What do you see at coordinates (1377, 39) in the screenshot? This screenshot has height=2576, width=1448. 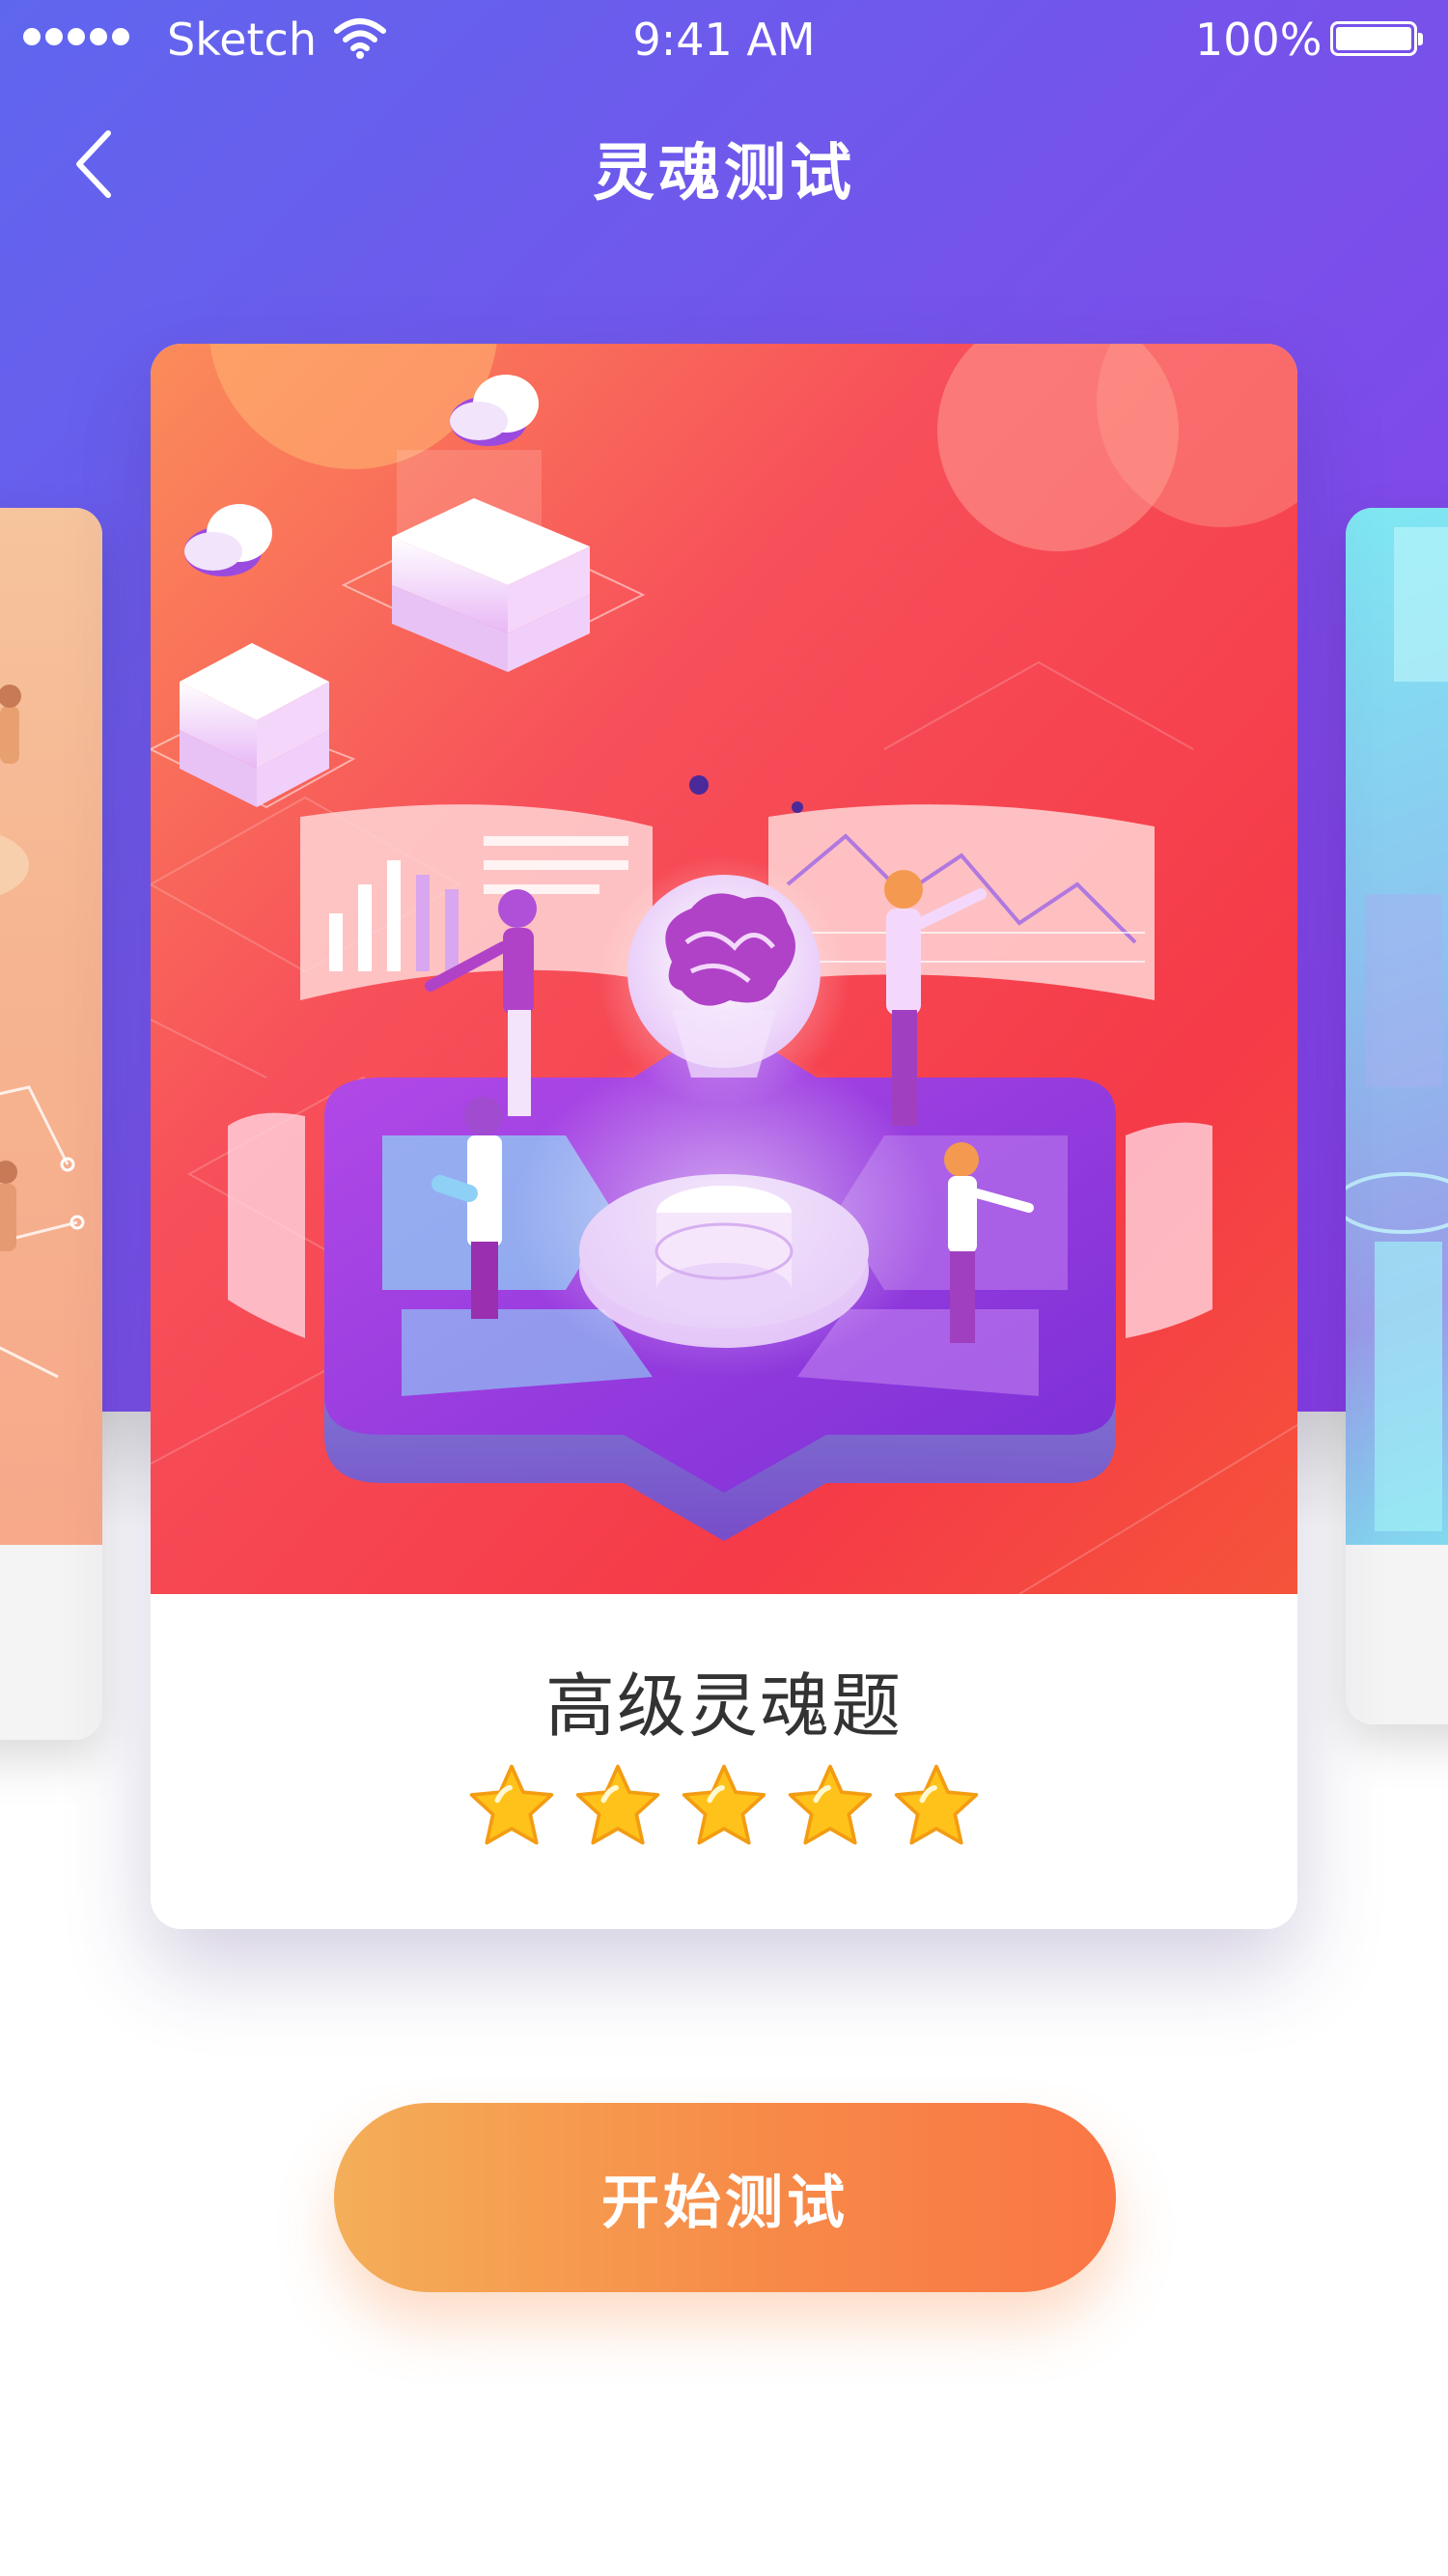 I see `battery-icon` at bounding box center [1377, 39].